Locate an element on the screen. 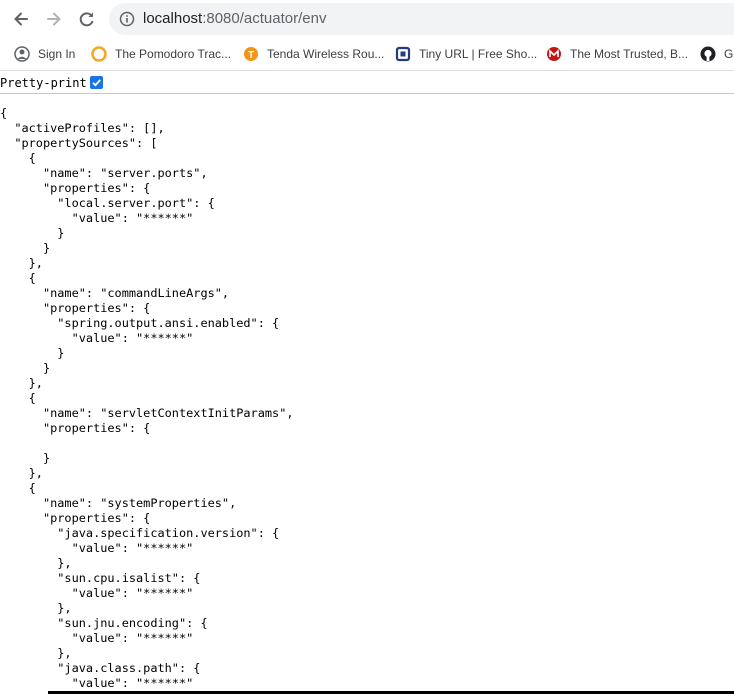 This screenshot has width=734, height=694. url-path: :8080/actuator/env is located at coordinates (264, 18).